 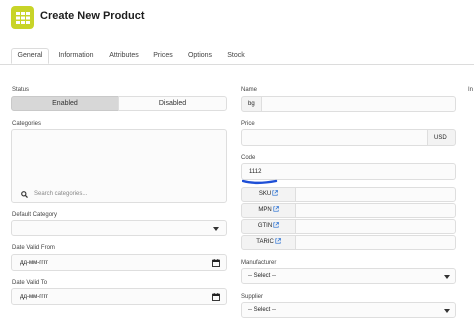 I want to click on handwritten-underline-mark, so click(x=260, y=182).